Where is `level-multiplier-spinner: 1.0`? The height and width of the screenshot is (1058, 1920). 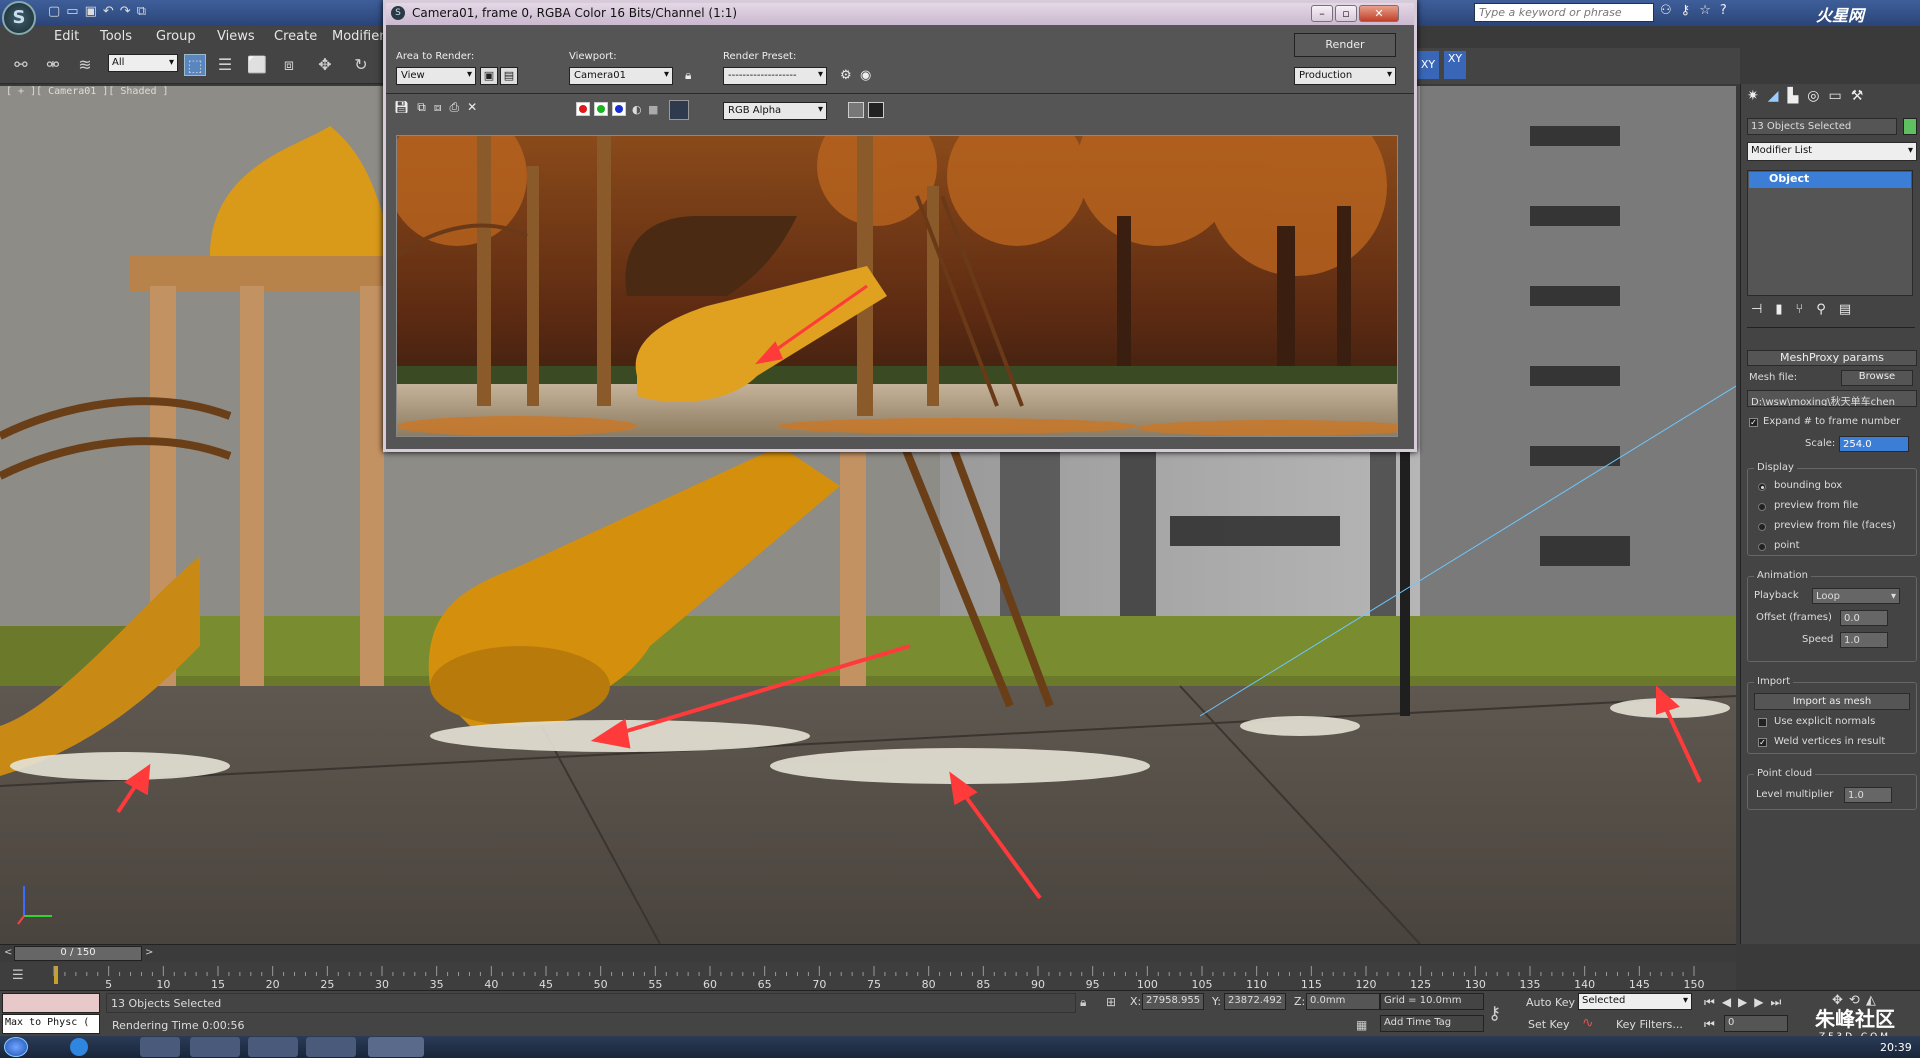
level-multiplier-spinner: 1.0 is located at coordinates (1868, 795).